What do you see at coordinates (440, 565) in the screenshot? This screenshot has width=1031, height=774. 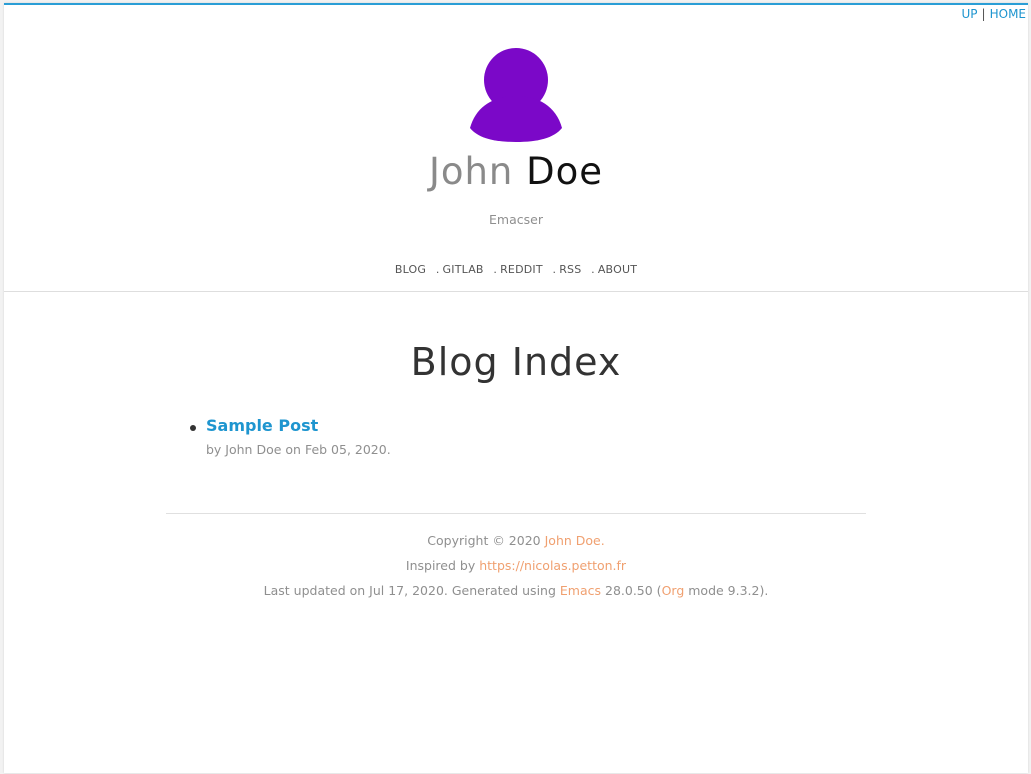 I see `inspired-text: Inspired by` at bounding box center [440, 565].